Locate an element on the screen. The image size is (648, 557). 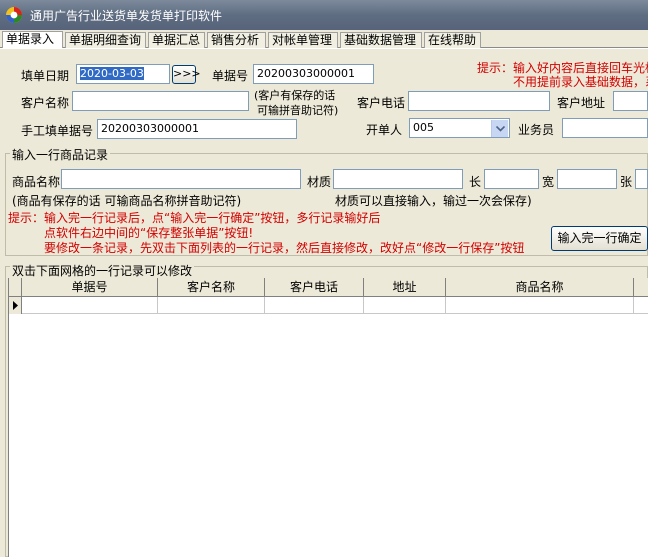
customer-phone-field is located at coordinates (479, 101).